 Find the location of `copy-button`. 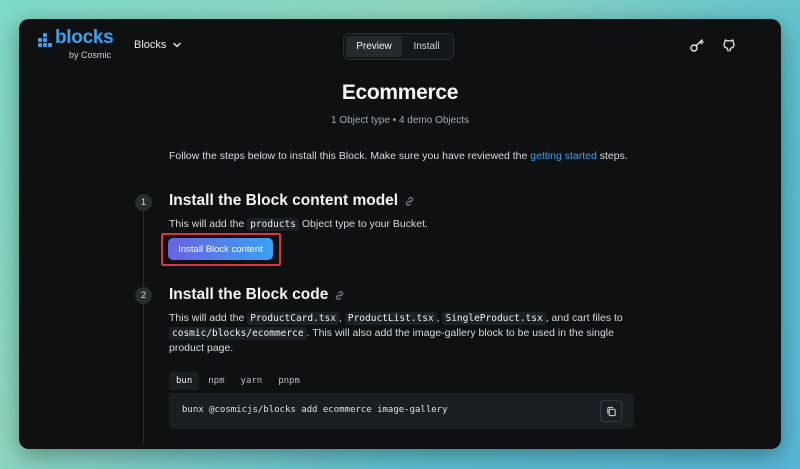

copy-button is located at coordinates (611, 411).